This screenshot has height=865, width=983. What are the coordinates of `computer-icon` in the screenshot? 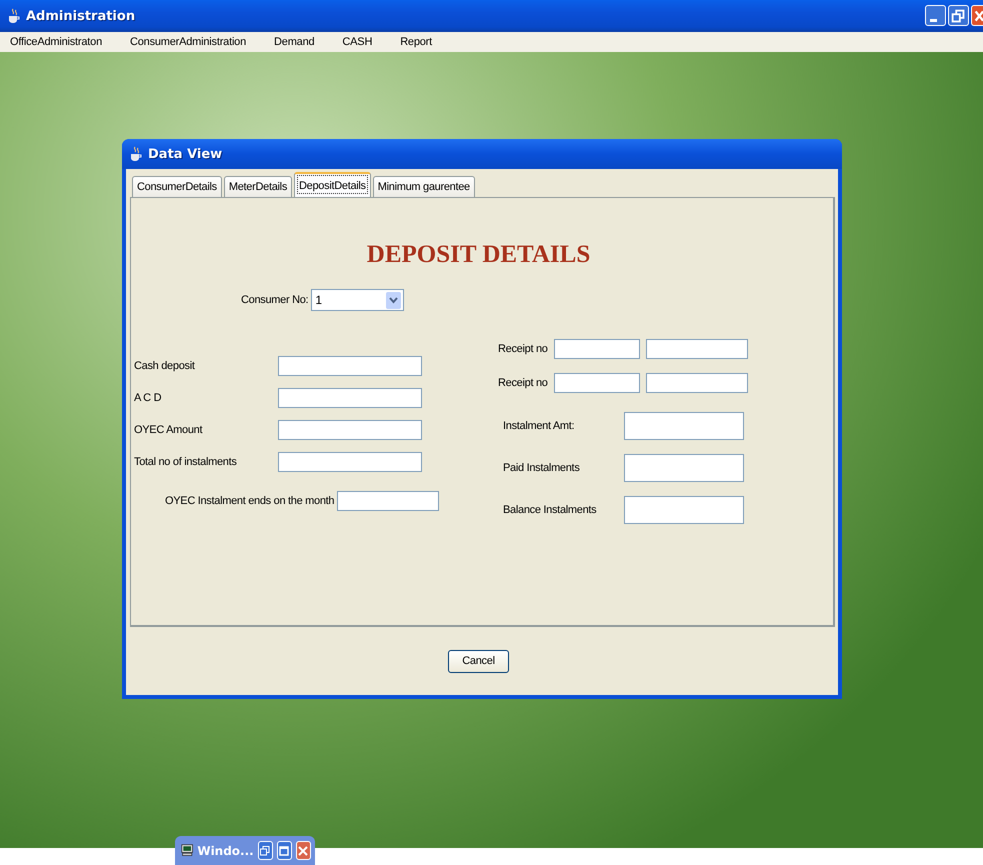 It's located at (187, 850).